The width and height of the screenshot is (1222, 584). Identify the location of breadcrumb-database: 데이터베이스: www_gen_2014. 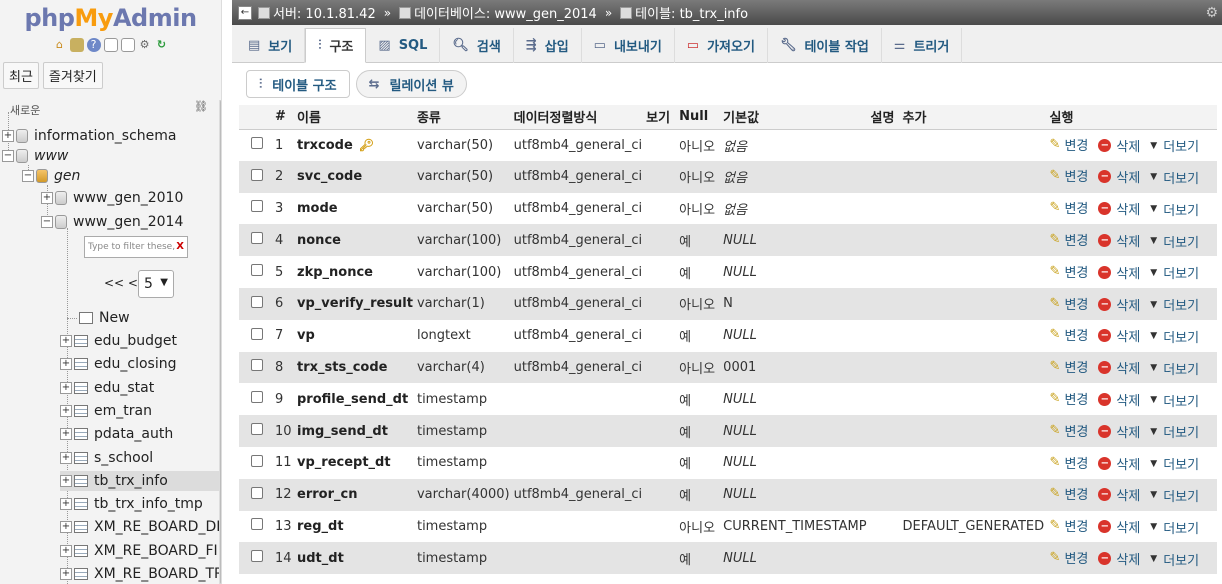
(498, 12).